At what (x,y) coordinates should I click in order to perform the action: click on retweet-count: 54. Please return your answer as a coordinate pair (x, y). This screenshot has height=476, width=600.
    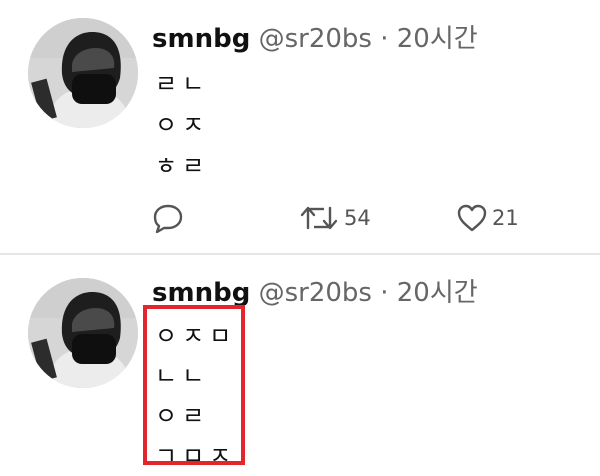
    Looking at the image, I should click on (357, 218).